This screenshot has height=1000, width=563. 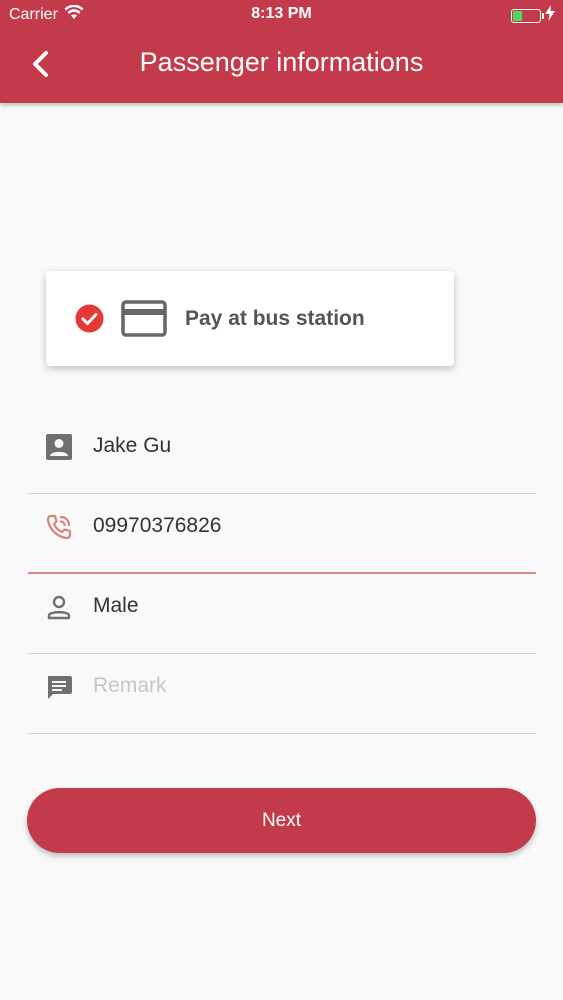 I want to click on remark-input, so click(x=308, y=686).